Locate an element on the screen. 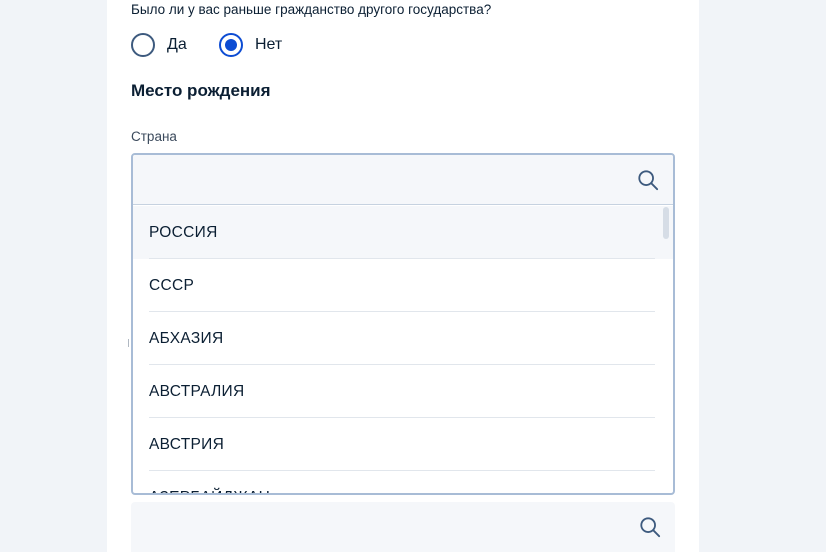 This screenshot has height=552, width=826. radio-button-no is located at coordinates (231, 45).